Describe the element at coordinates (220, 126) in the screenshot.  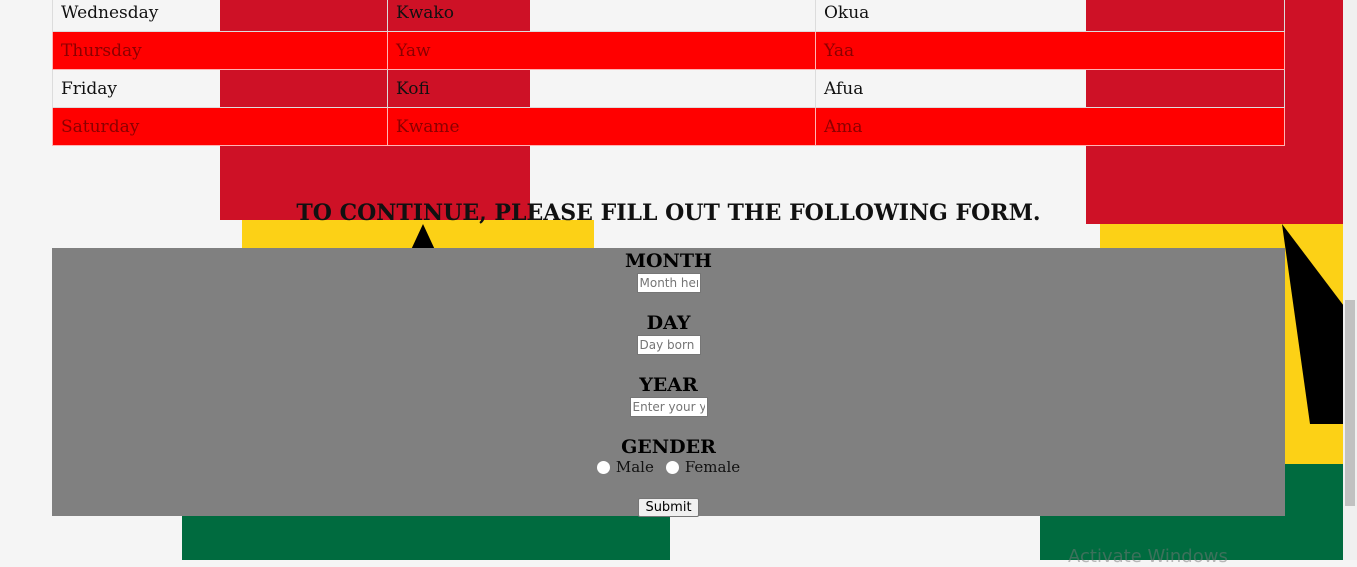
I see `table-cell-day: Saturday` at that location.